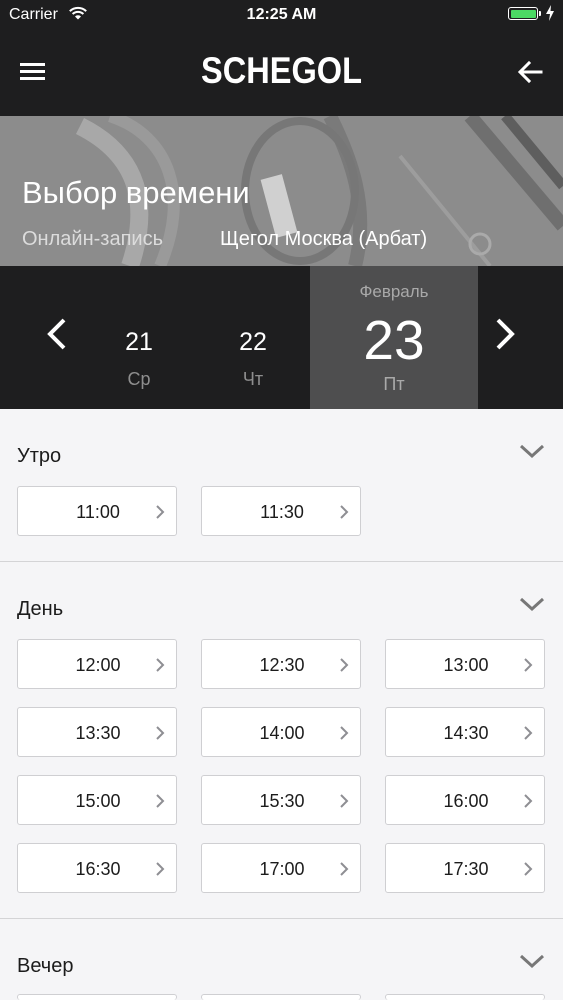 Image resolution: width=563 pixels, height=1000 pixels. What do you see at coordinates (39, 456) in the screenshot?
I see `section-title: Утро` at bounding box center [39, 456].